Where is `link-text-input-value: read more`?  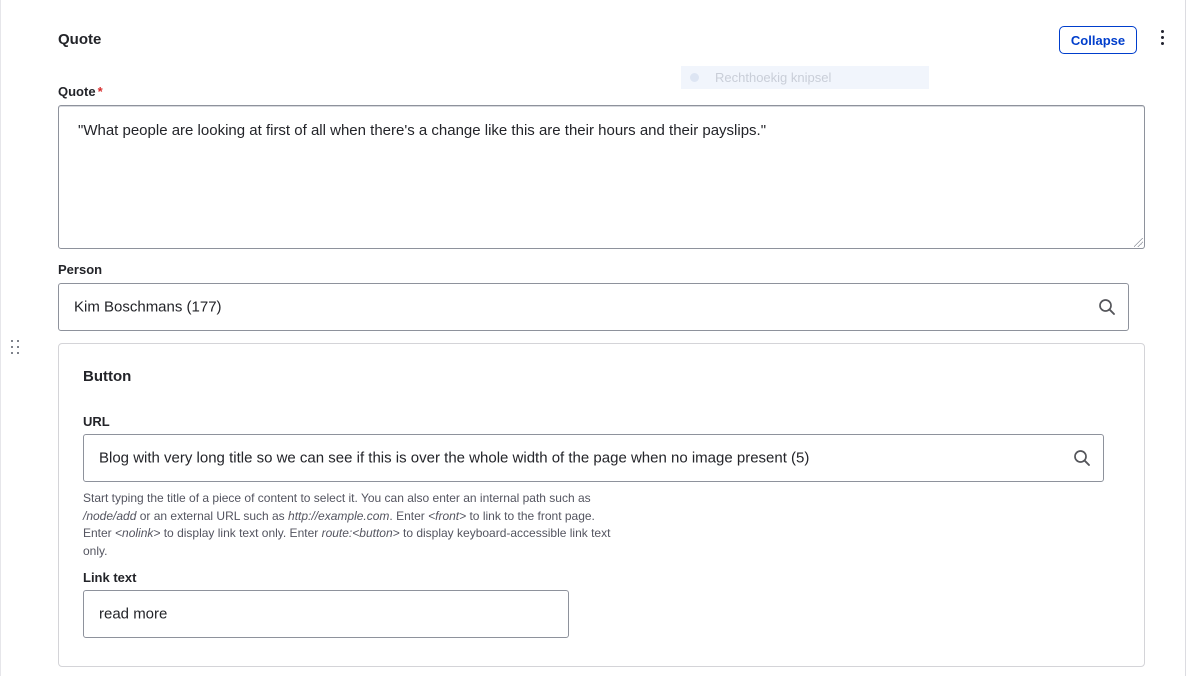
link-text-input-value: read more is located at coordinates (133, 614).